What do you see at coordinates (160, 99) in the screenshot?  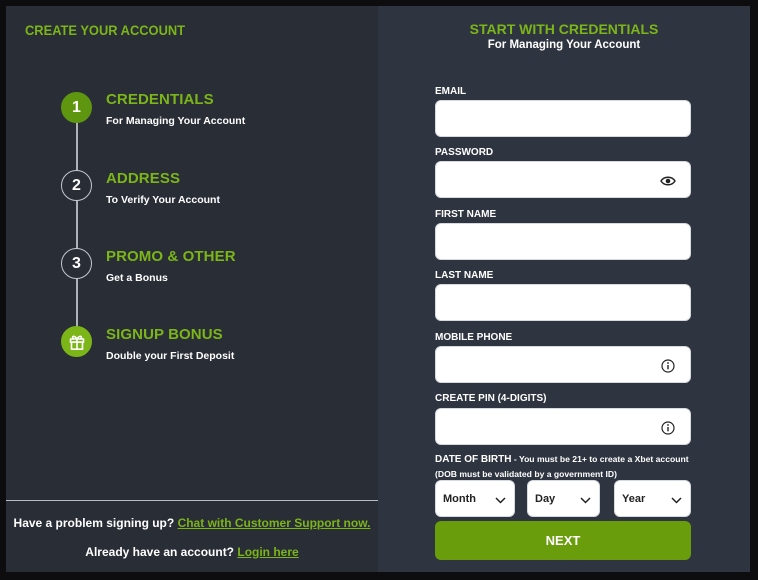 I see `step-1-title: CREDENTIALS` at bounding box center [160, 99].